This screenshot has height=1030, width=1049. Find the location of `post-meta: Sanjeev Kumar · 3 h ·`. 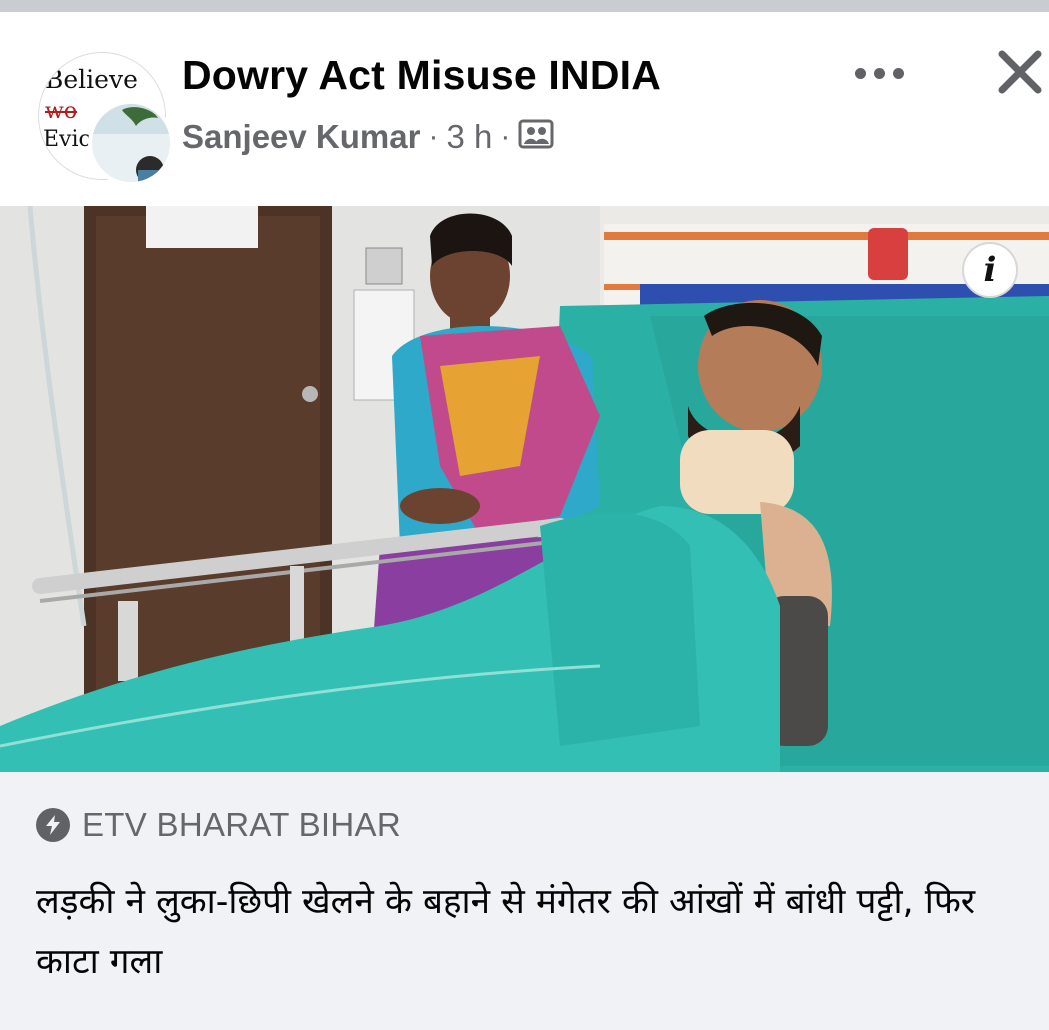

post-meta: Sanjeev Kumar · 3 h · is located at coordinates (368, 136).